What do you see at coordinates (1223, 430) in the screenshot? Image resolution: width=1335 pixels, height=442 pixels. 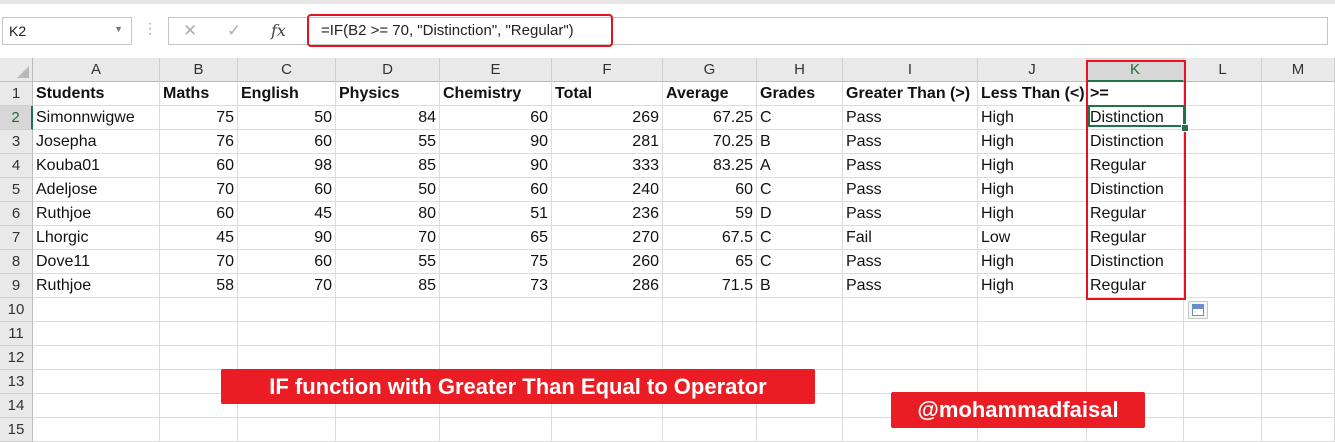 I see `cell-l15` at bounding box center [1223, 430].